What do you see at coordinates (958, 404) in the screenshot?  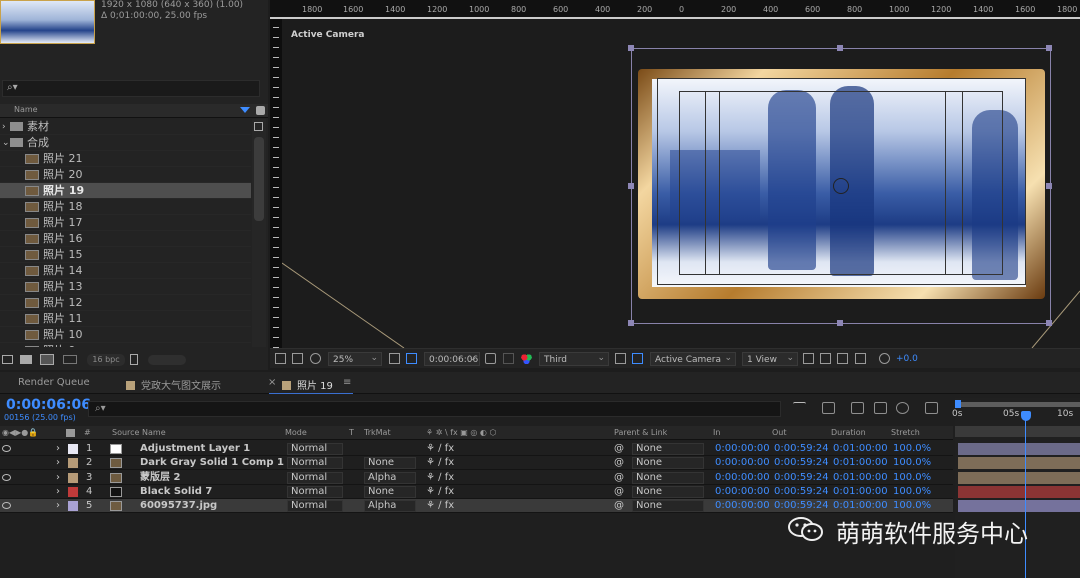 I see `time-navigator-start-handle` at bounding box center [958, 404].